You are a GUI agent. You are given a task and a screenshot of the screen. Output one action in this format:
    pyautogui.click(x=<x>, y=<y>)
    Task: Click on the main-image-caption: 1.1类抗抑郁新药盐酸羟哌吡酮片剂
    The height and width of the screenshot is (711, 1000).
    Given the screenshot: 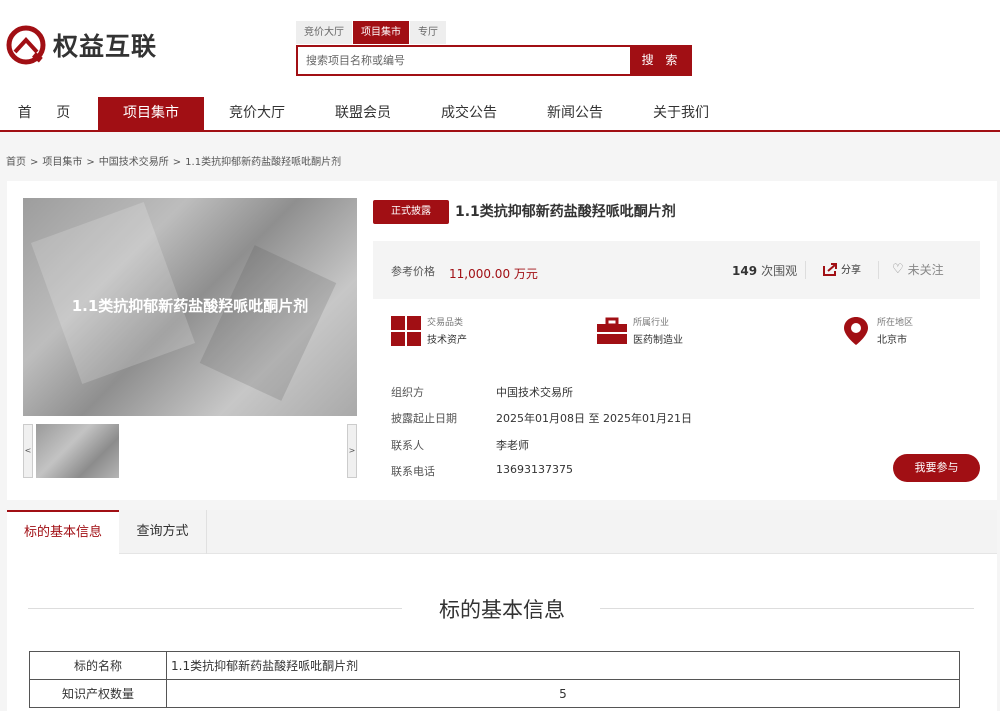 What is the action you would take?
    pyautogui.click(x=190, y=306)
    